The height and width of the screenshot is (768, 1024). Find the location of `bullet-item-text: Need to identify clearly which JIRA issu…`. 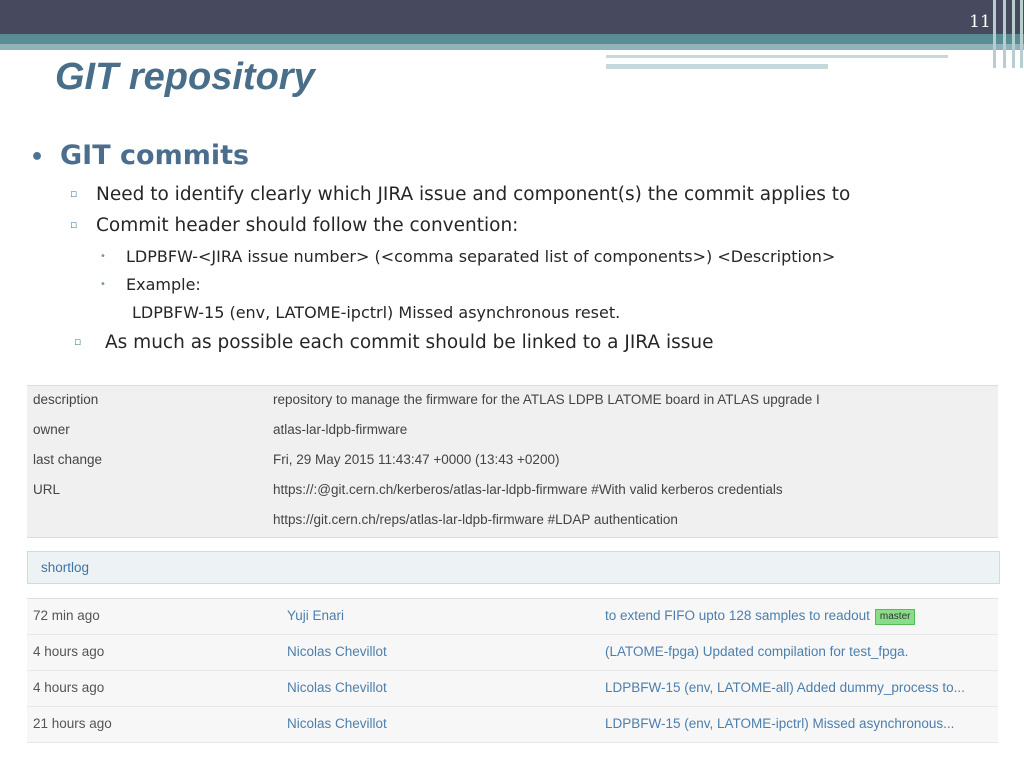

bullet-item-text: Need to identify clearly which JIRA issu… is located at coordinates (473, 194).